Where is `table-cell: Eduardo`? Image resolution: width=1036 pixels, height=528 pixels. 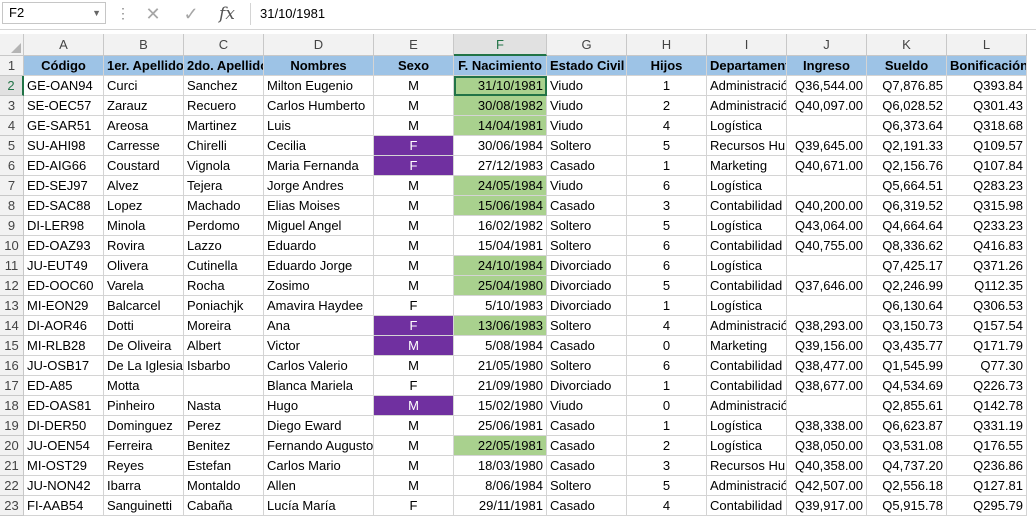
table-cell: Eduardo is located at coordinates (319, 246).